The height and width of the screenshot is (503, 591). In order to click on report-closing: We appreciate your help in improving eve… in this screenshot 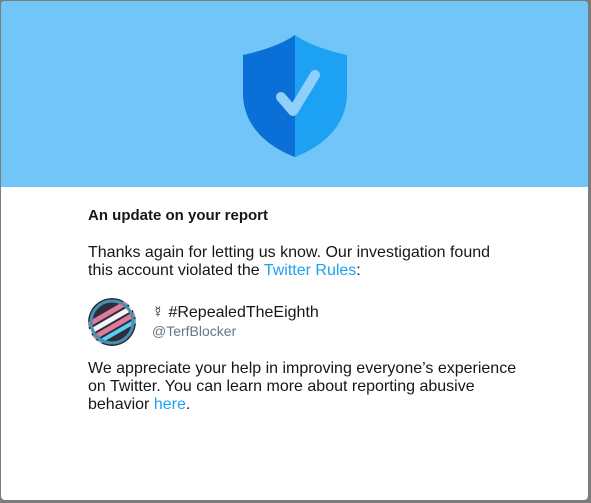, I will do `click(303, 387)`.